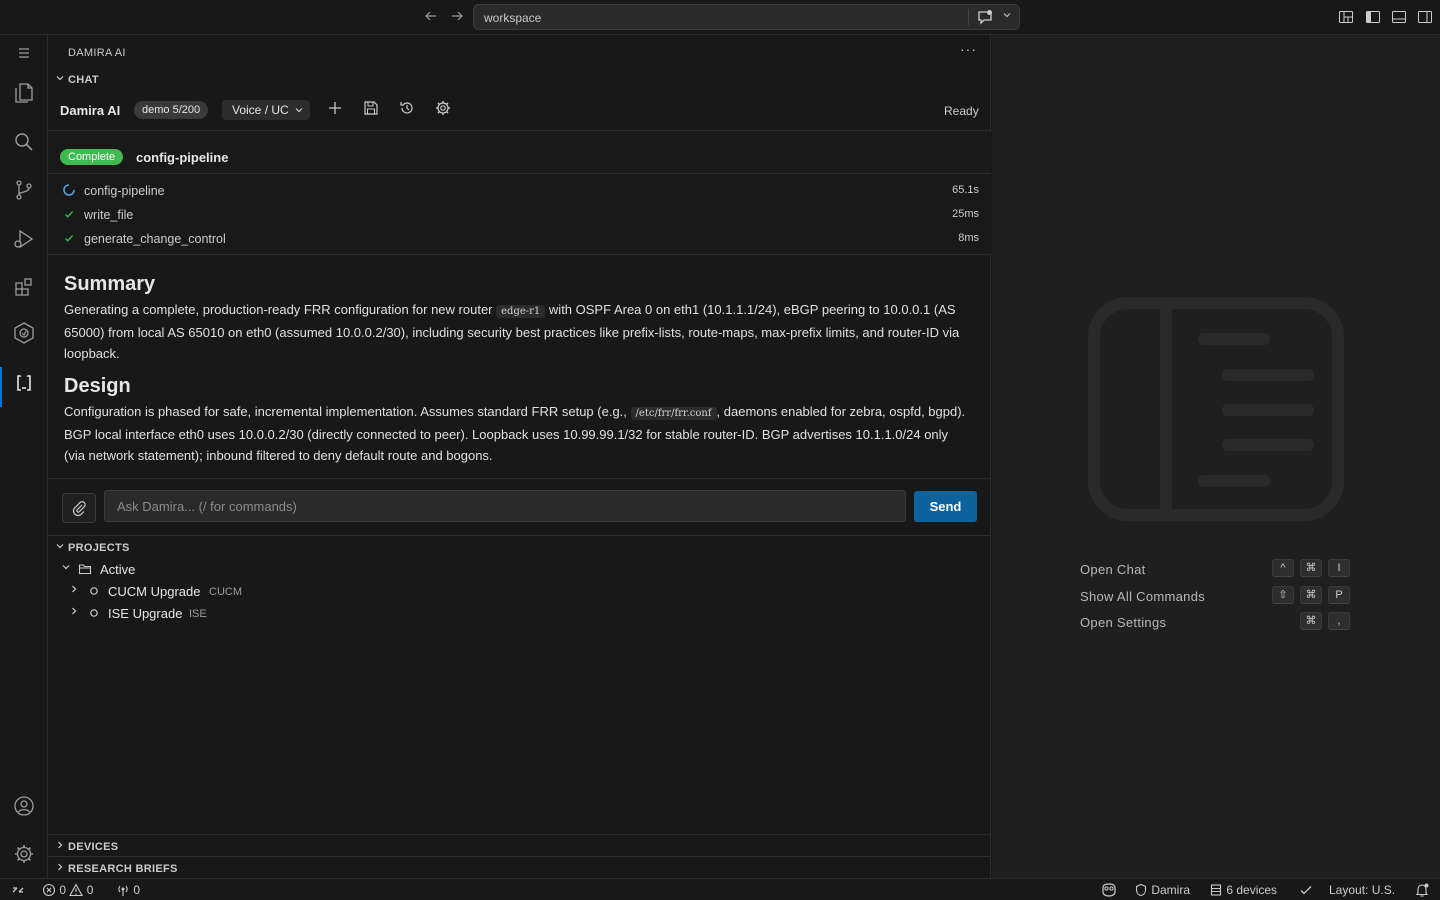 This screenshot has width=1440, height=900. What do you see at coordinates (1216, 890) in the screenshot?
I see `server-icon` at bounding box center [1216, 890].